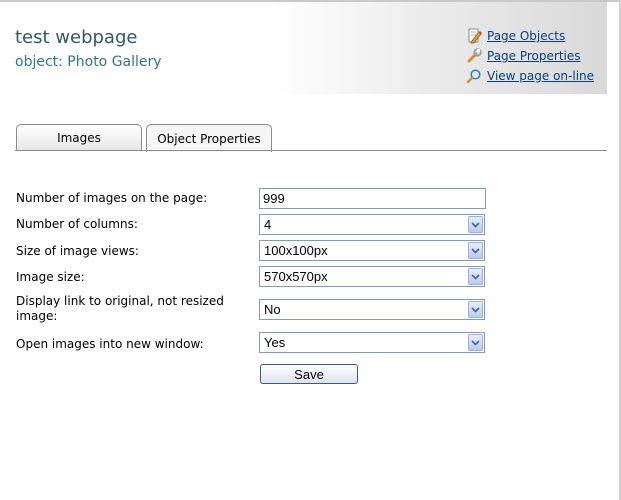 This screenshot has height=500, width=621. What do you see at coordinates (79, 137) in the screenshot?
I see `tab-images: Images` at bounding box center [79, 137].